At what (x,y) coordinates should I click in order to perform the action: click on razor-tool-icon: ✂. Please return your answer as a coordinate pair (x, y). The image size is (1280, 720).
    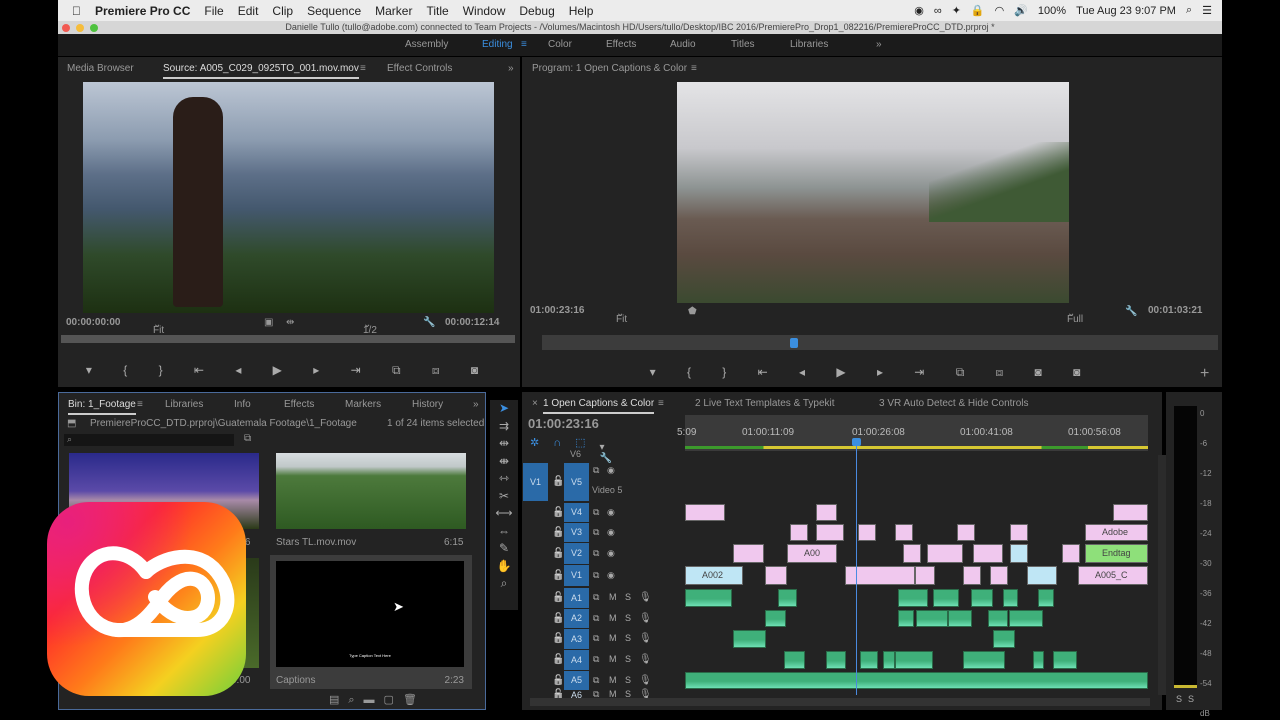
    Looking at the image, I should click on (504, 497).